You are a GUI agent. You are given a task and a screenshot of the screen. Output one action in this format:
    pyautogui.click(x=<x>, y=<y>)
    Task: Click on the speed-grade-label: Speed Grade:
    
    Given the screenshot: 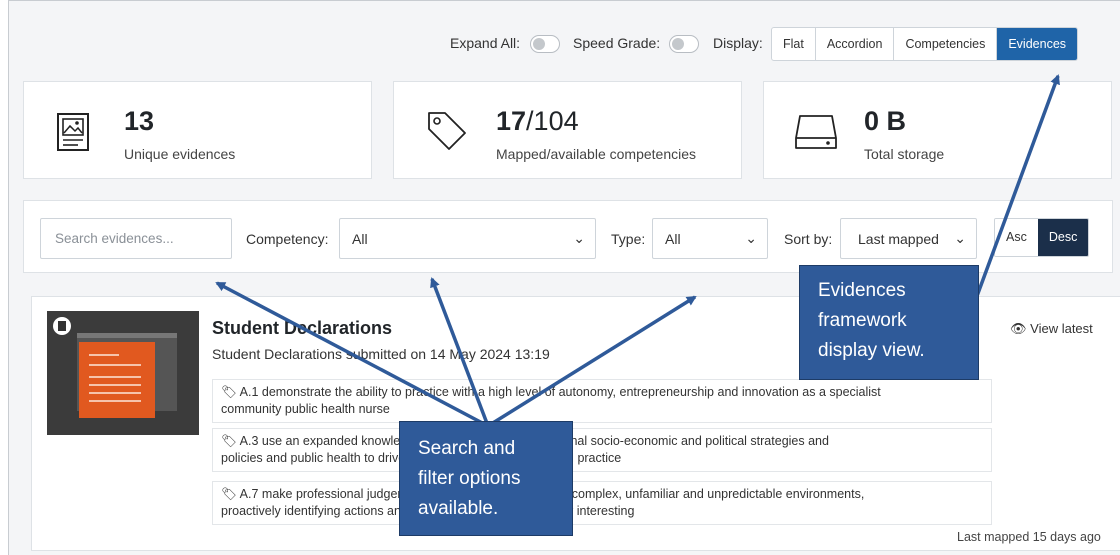 What is the action you would take?
    pyautogui.click(x=617, y=43)
    